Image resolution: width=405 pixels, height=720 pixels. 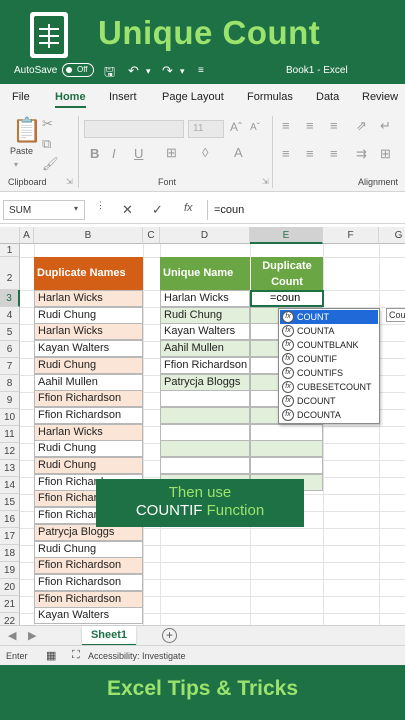 What do you see at coordinates (167, 71) in the screenshot?
I see `redo-icon: ↷` at bounding box center [167, 71].